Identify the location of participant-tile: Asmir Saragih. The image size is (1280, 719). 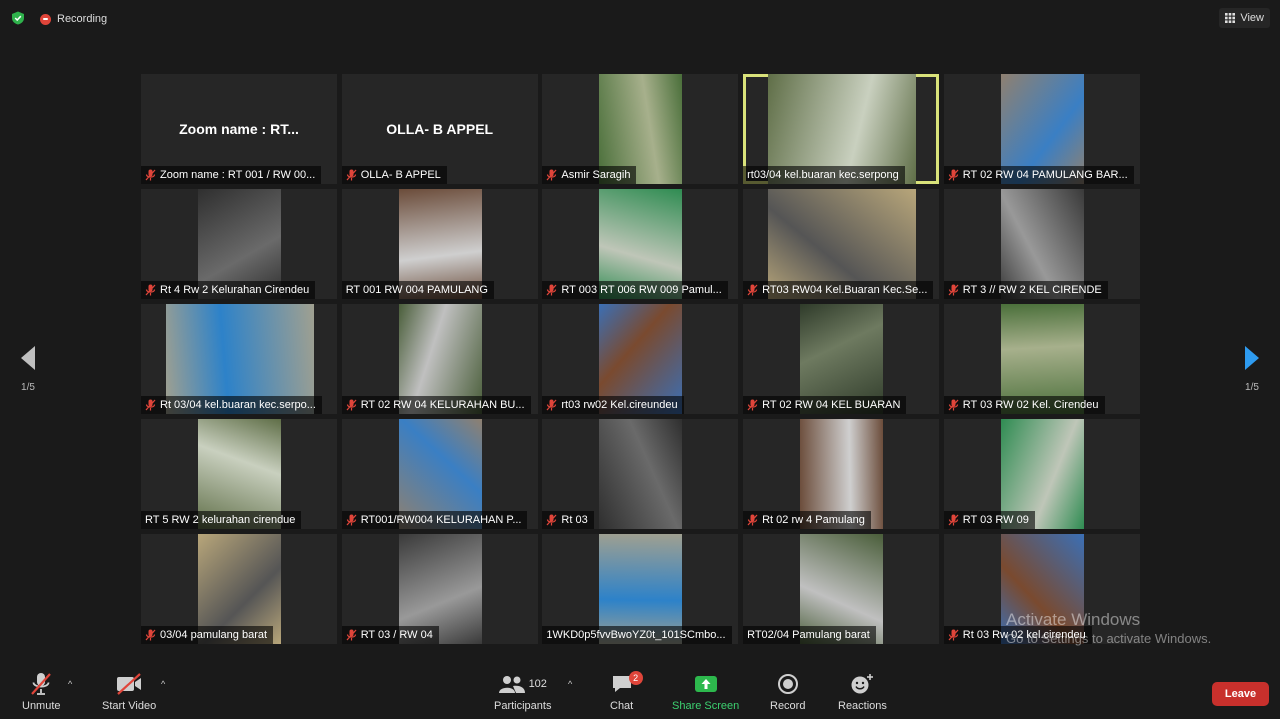
(640, 129).